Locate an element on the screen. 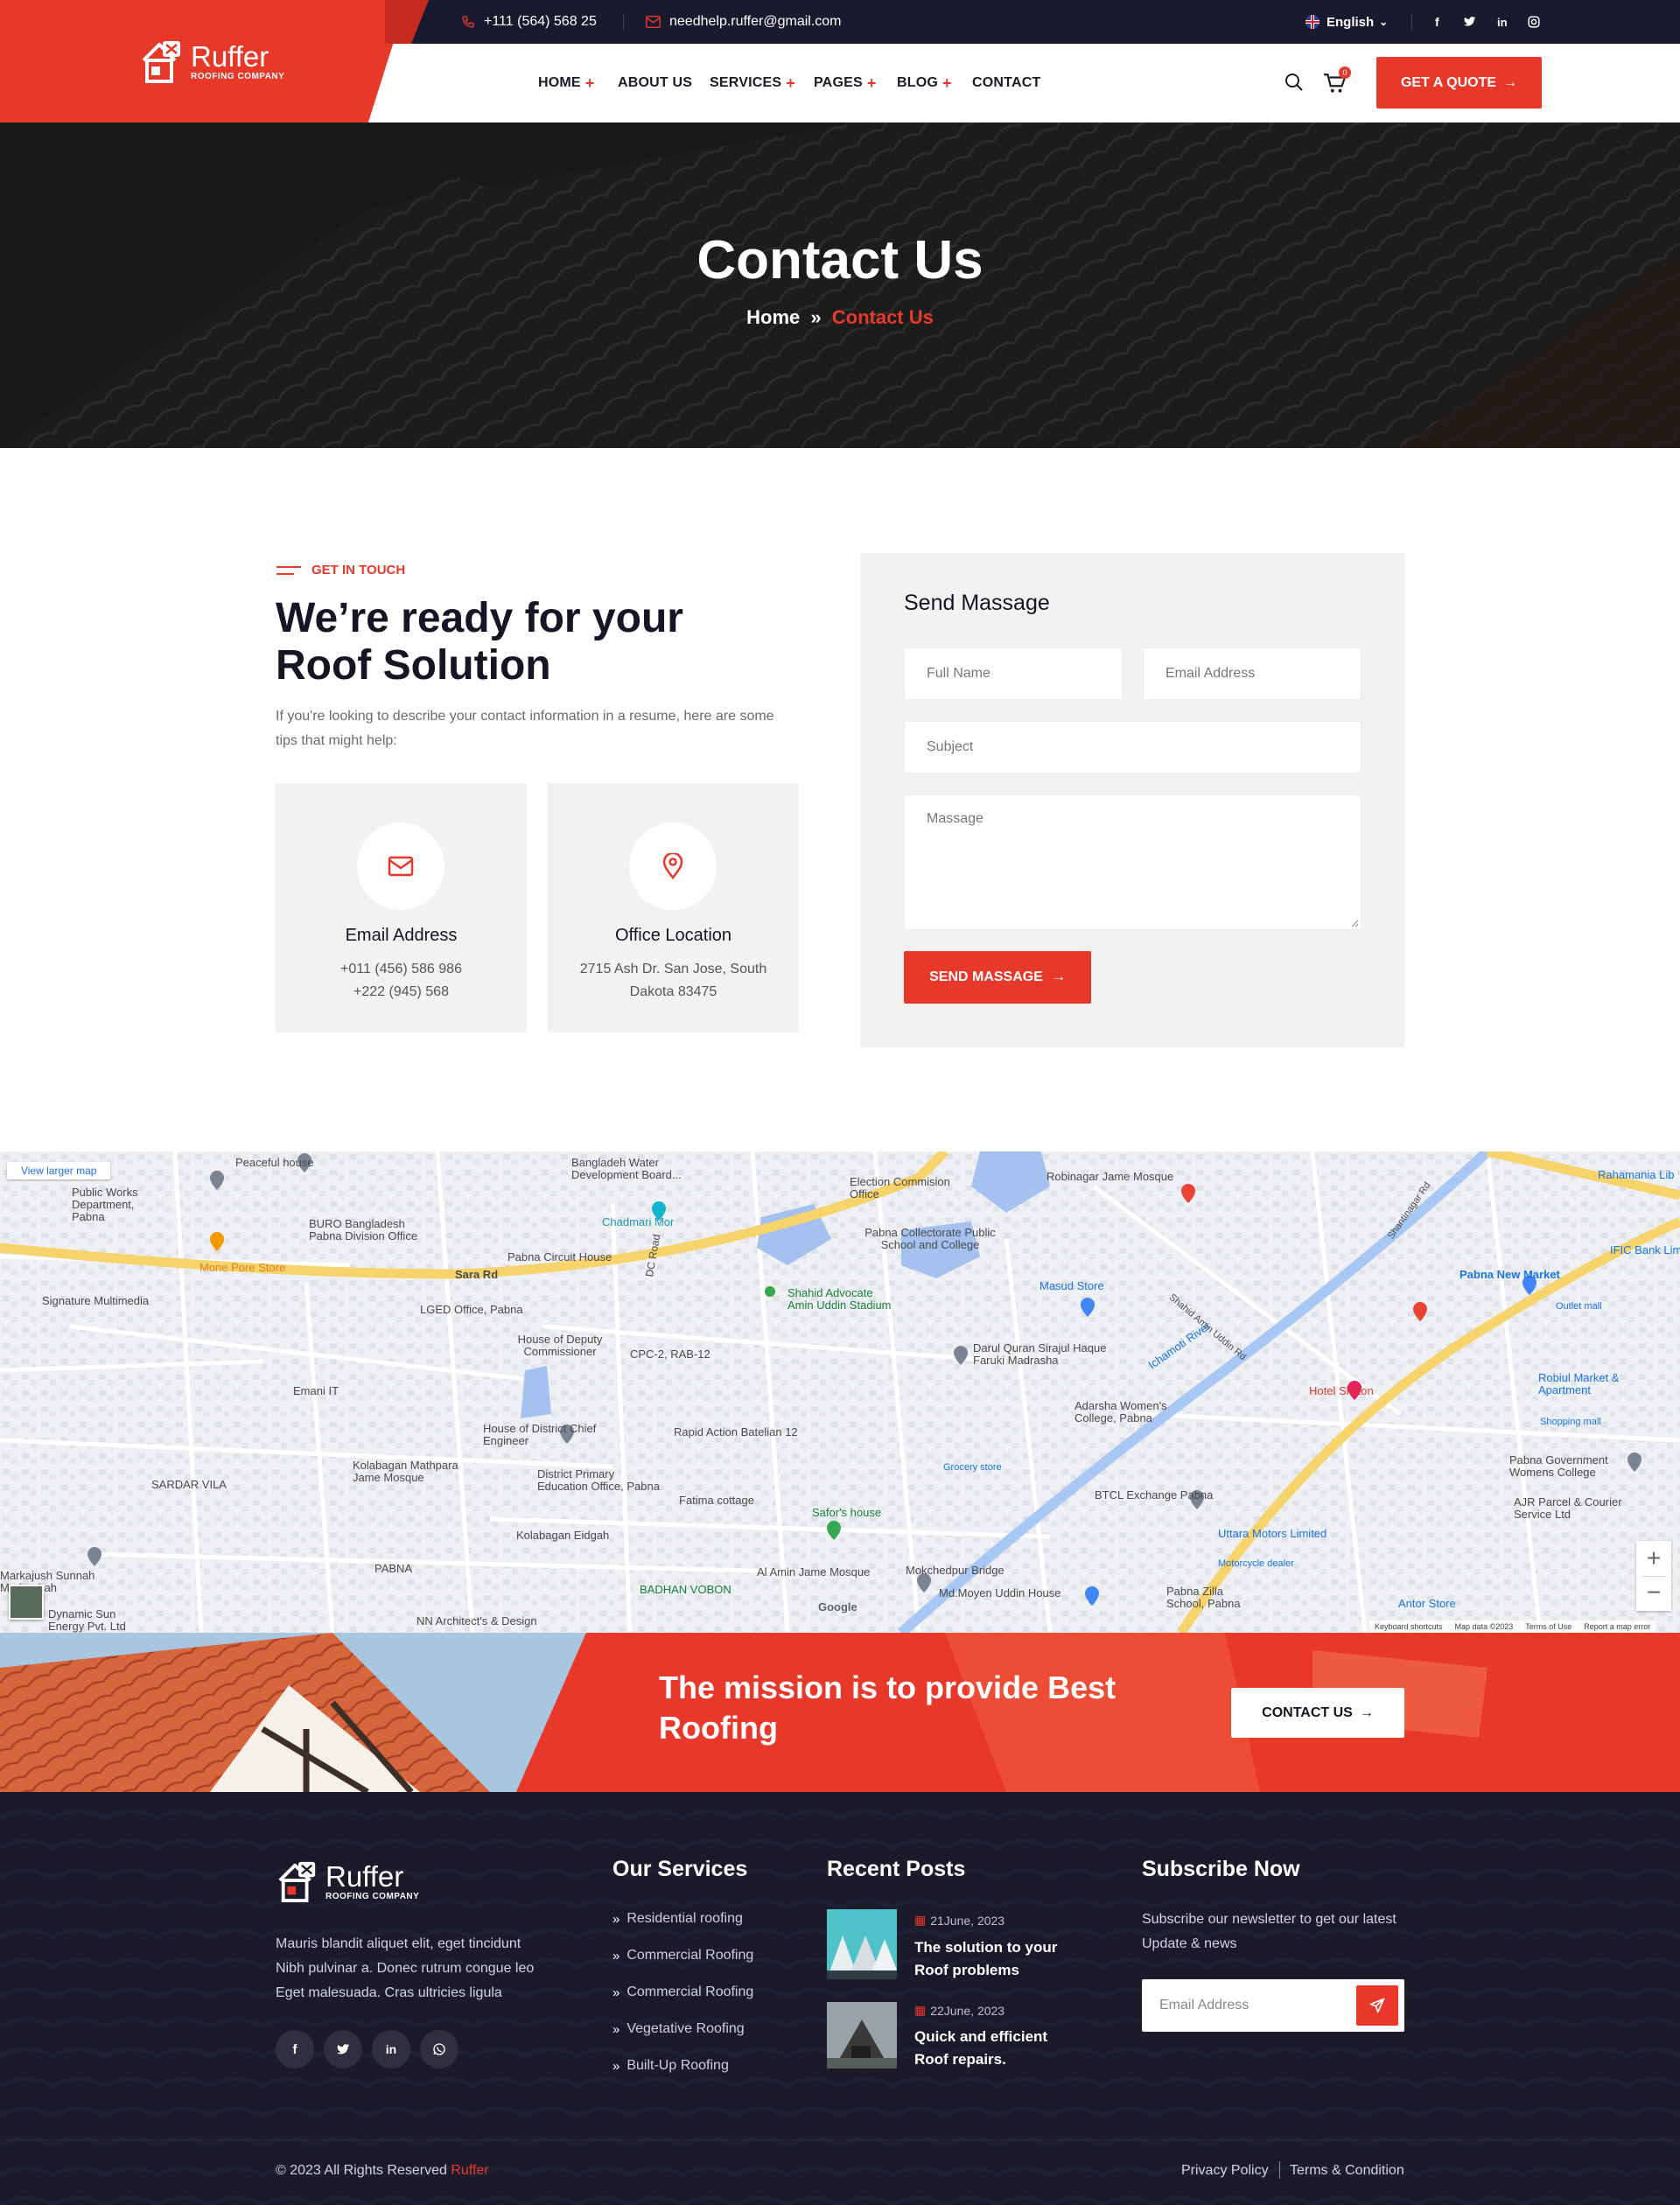 Image resolution: width=1680 pixels, height=2205 pixels. nav-about: ABOUT US is located at coordinates (655, 83).